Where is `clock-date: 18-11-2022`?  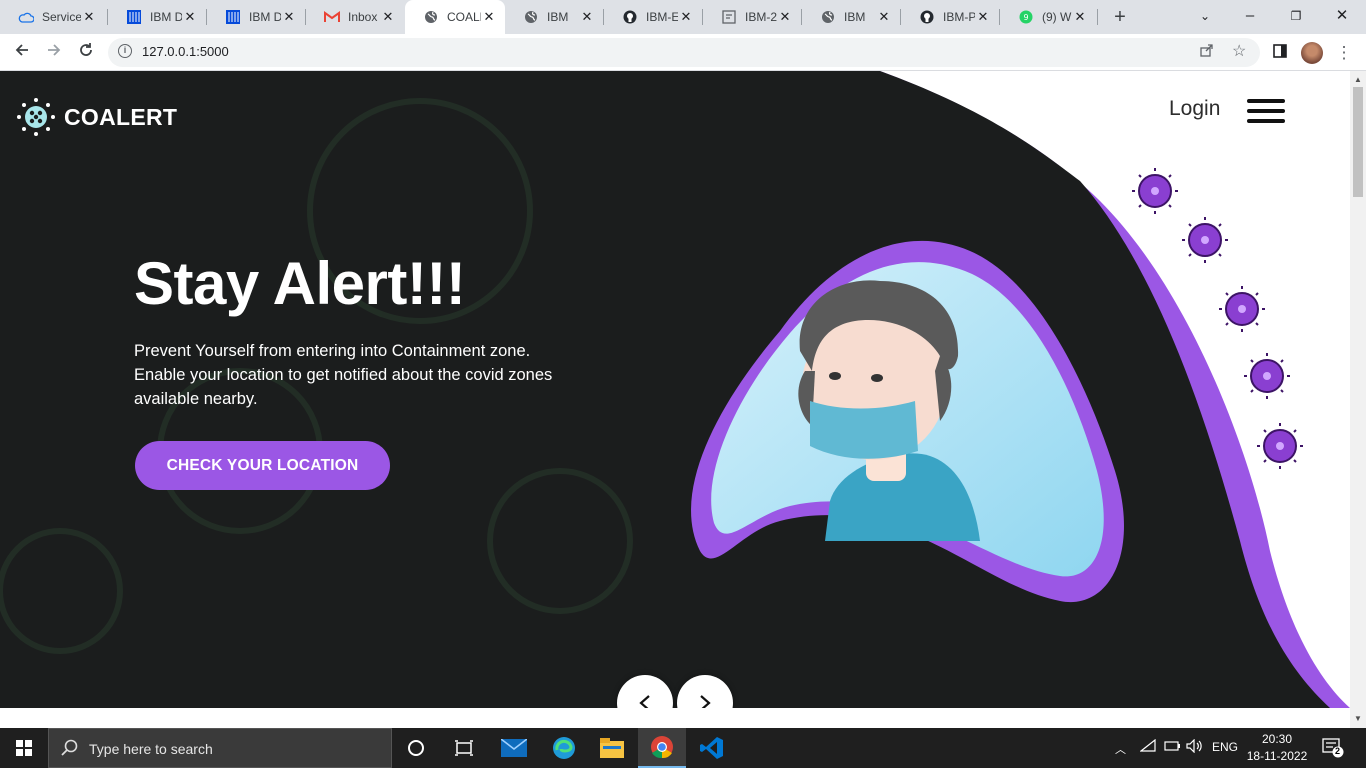
clock-date: 18-11-2022 is located at coordinates (1277, 756).